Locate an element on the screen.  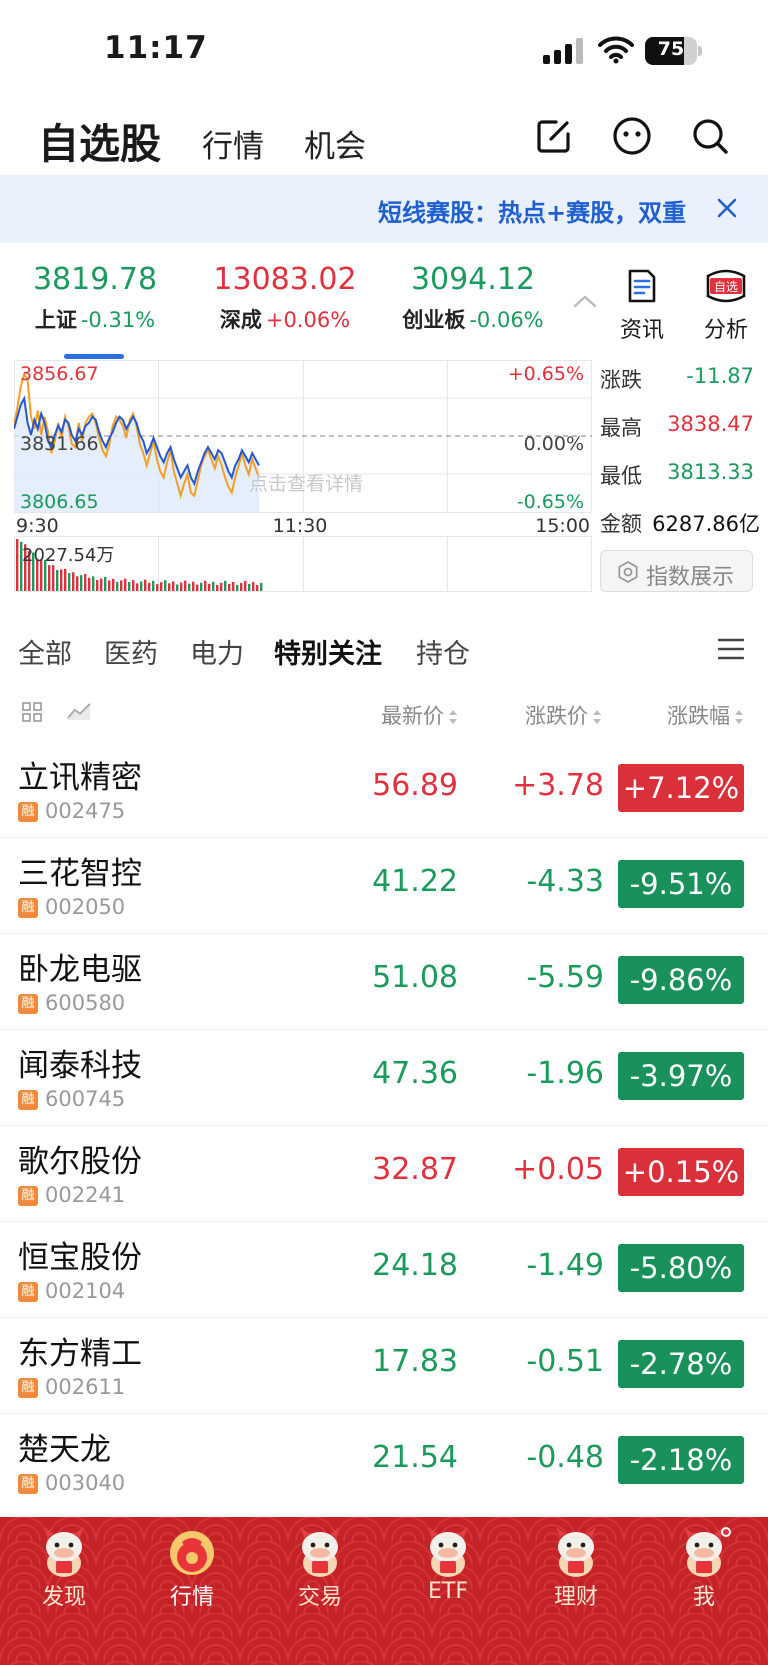
index-shenzhen: 13083.02 深成 +0.06% is located at coordinates (285, 297).